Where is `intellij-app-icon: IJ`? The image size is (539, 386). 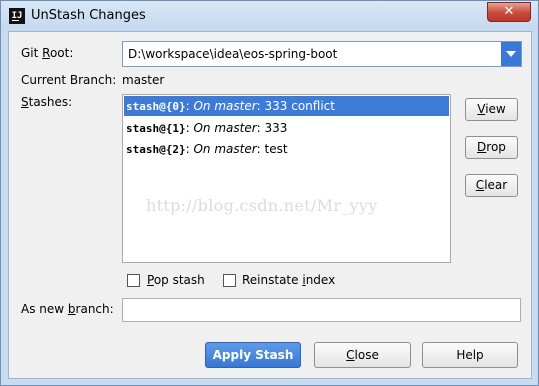 intellij-app-icon: IJ is located at coordinates (17, 16).